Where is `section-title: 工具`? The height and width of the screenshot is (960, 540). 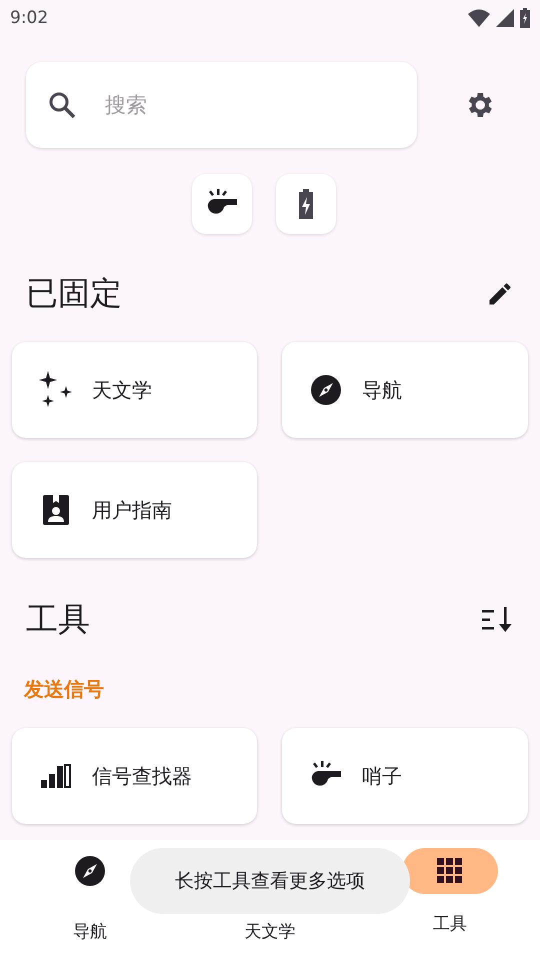
section-title: 工具 is located at coordinates (58, 619).